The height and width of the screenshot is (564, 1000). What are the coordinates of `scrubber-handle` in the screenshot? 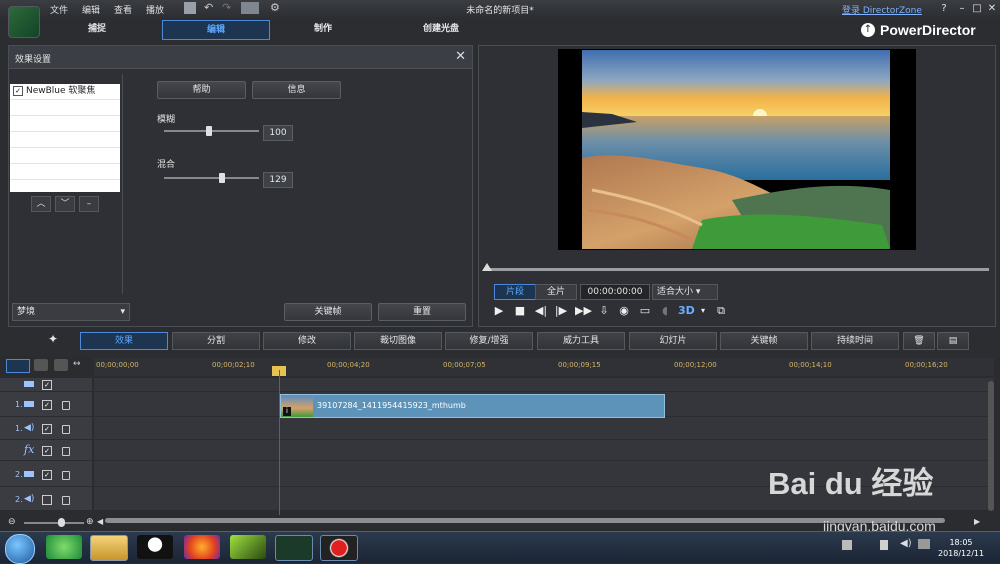 It's located at (487, 267).